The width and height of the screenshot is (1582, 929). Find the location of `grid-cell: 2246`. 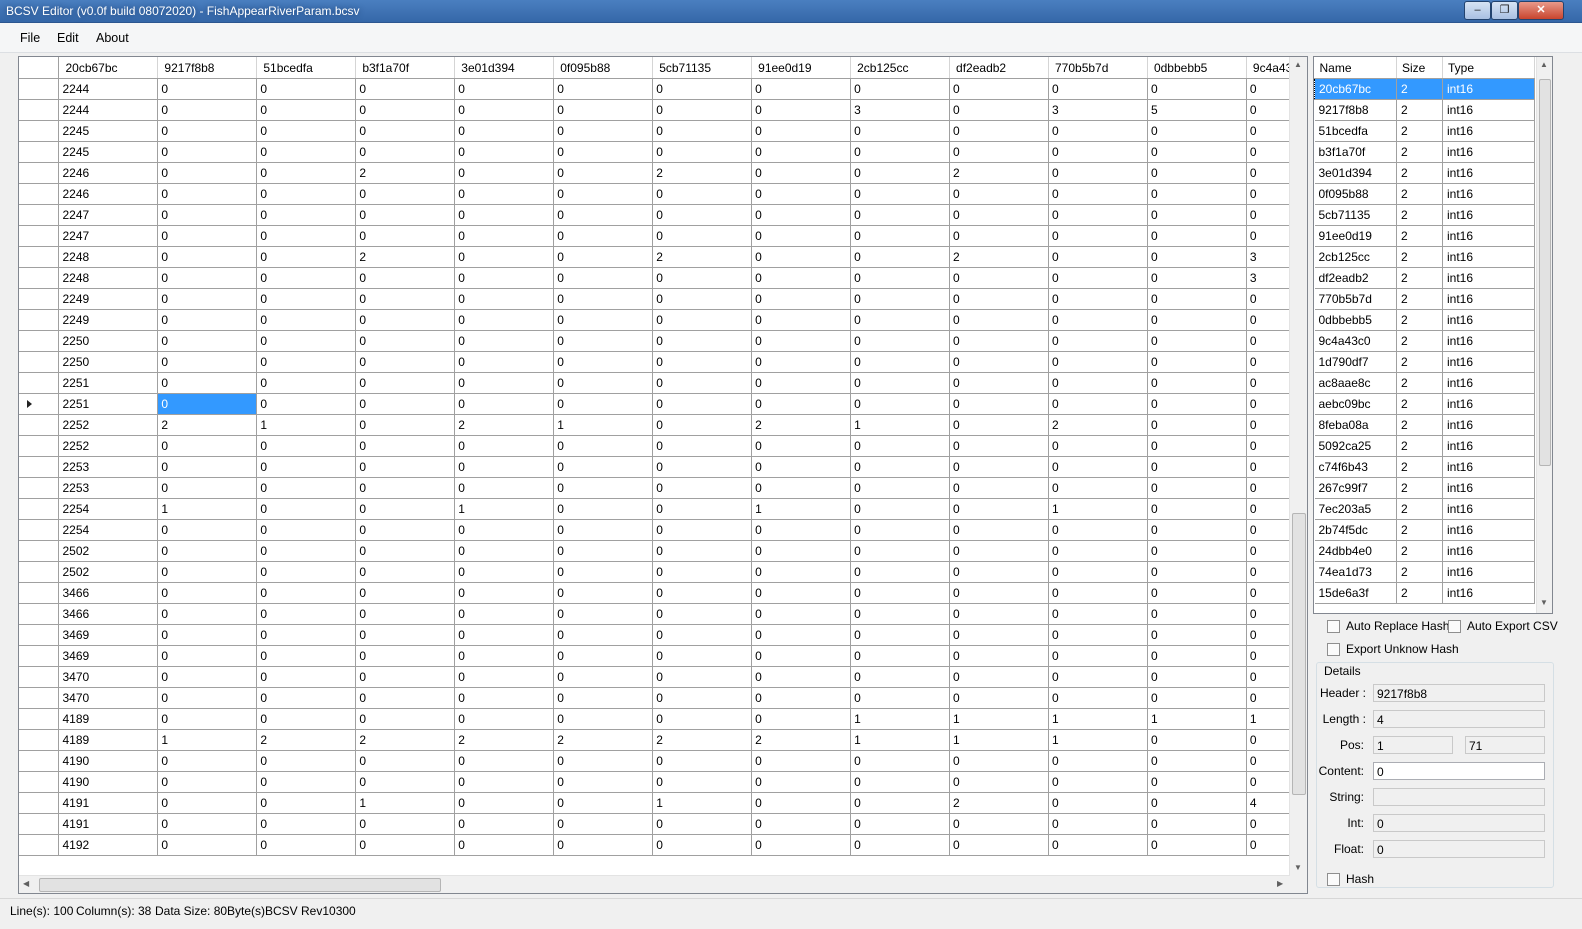

grid-cell: 2246 is located at coordinates (108, 173).